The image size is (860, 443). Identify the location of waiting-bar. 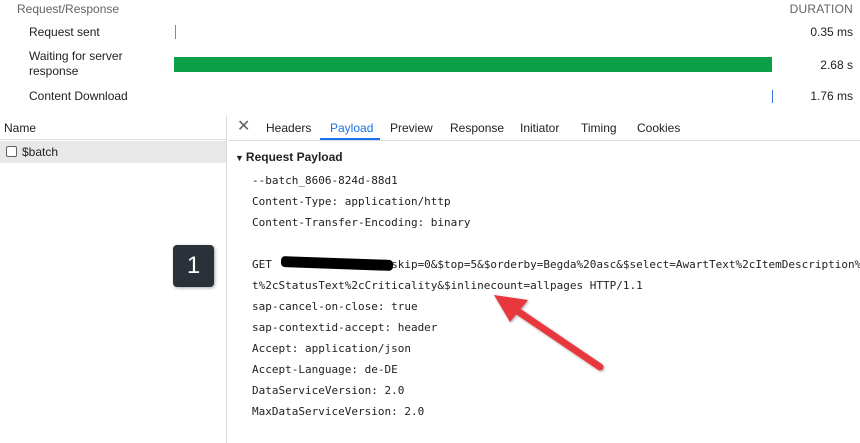
(473, 64).